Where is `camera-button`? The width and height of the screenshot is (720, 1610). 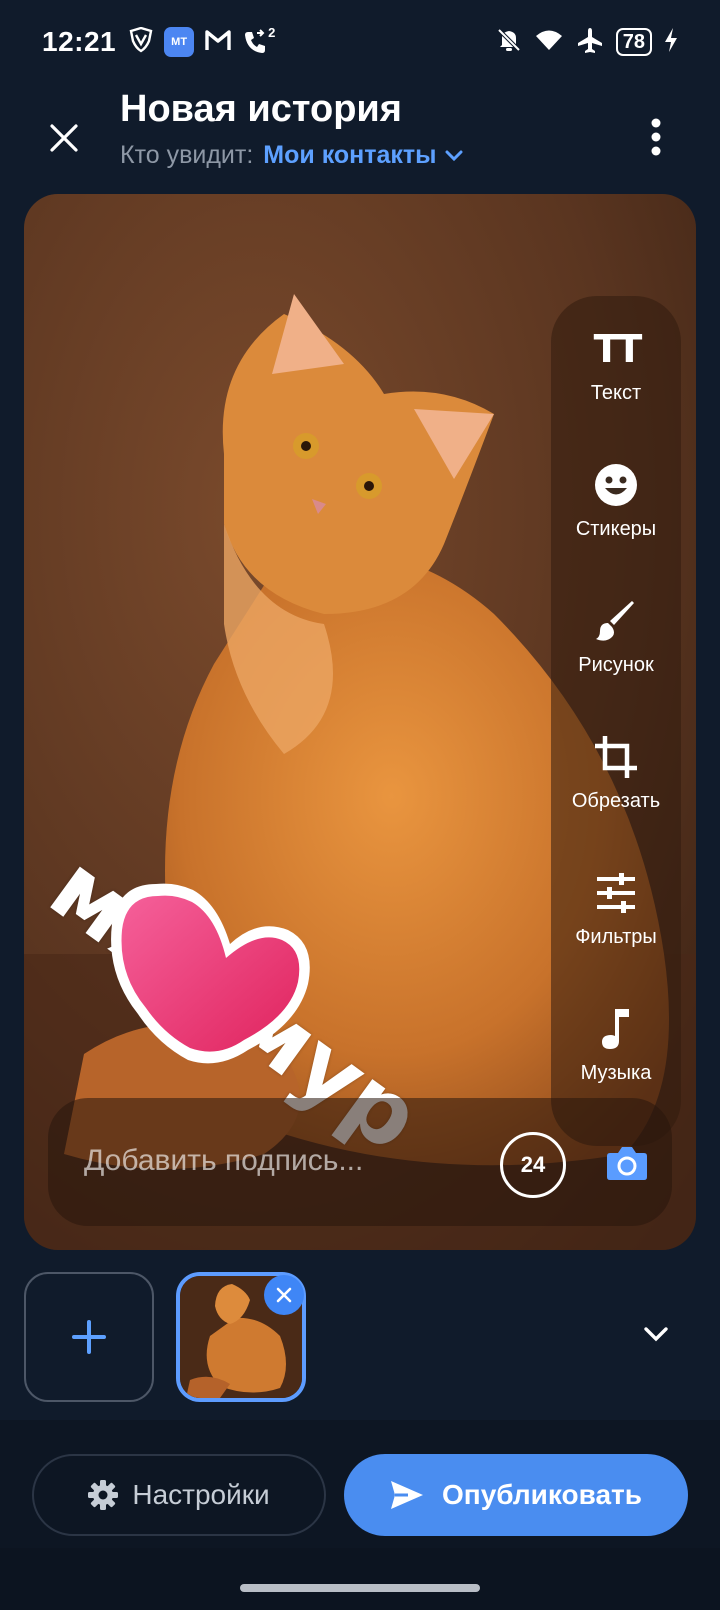 camera-button is located at coordinates (627, 1163).